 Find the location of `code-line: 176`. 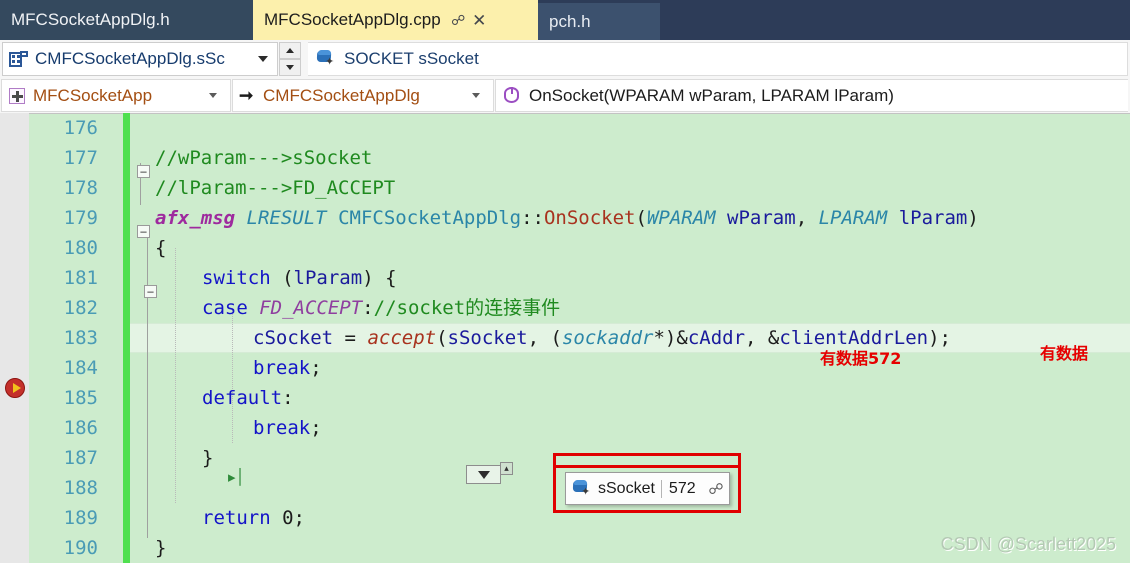

code-line: 176 is located at coordinates (565, 128).